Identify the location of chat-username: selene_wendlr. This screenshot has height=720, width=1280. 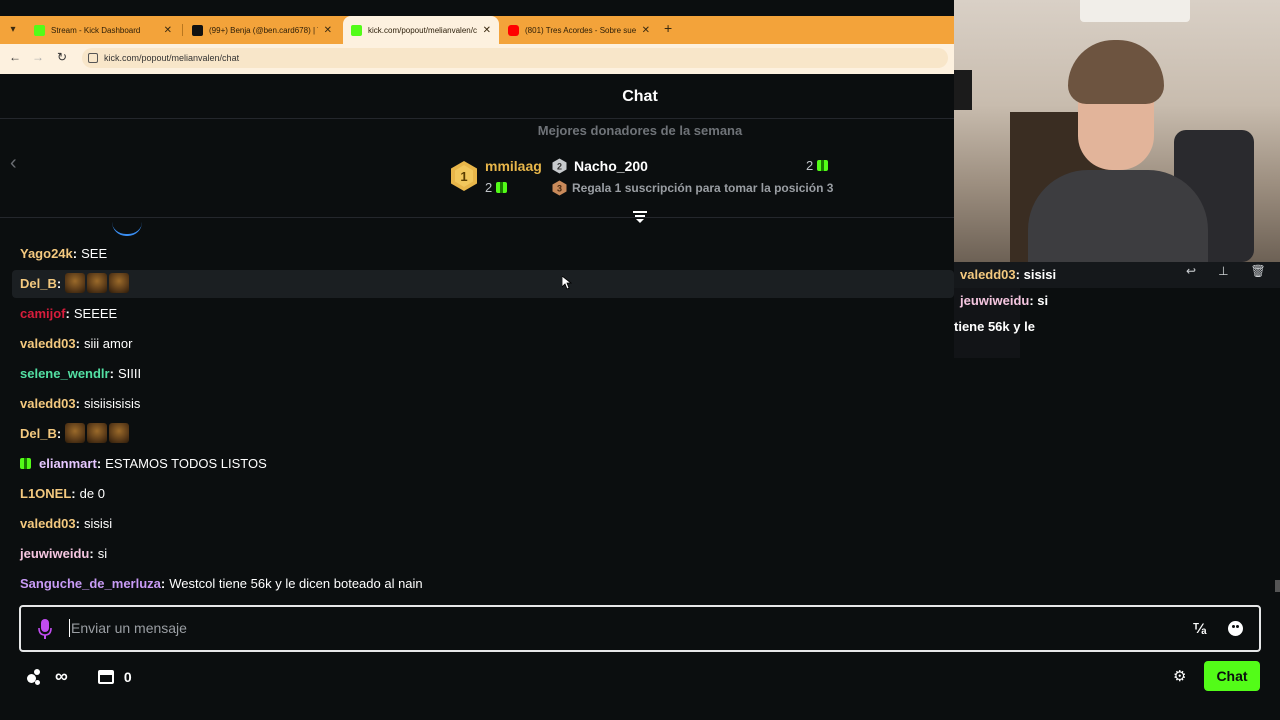
(65, 373).